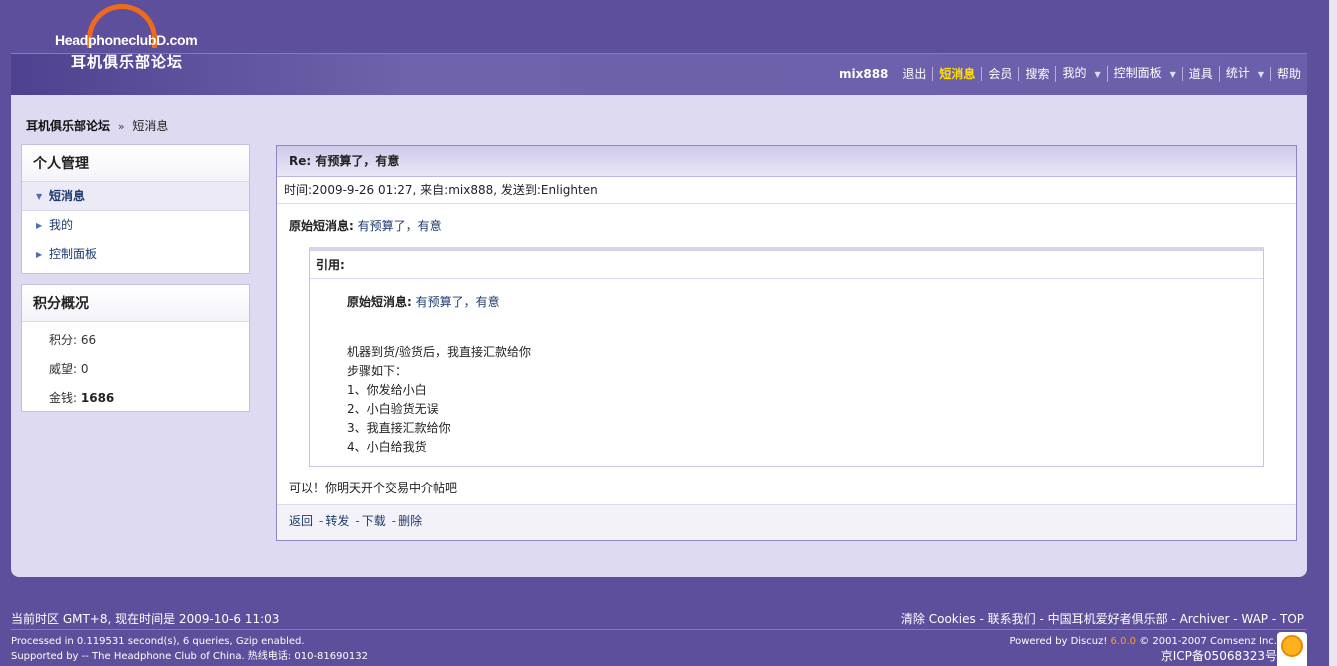 The width and height of the screenshot is (1337, 666). I want to click on quote-line: 4、小白给我货, so click(387, 447).